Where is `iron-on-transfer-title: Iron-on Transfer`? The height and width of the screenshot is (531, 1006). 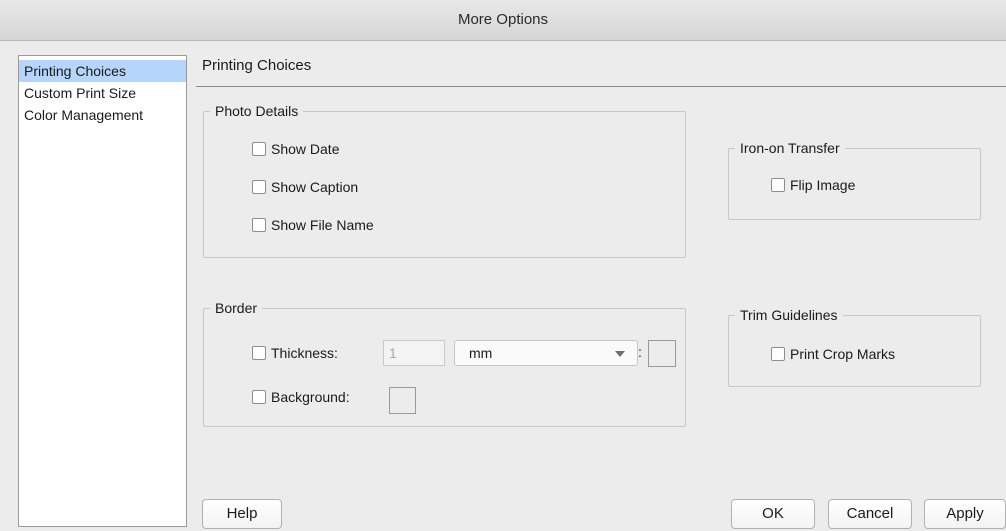
iron-on-transfer-title: Iron-on Transfer is located at coordinates (790, 148).